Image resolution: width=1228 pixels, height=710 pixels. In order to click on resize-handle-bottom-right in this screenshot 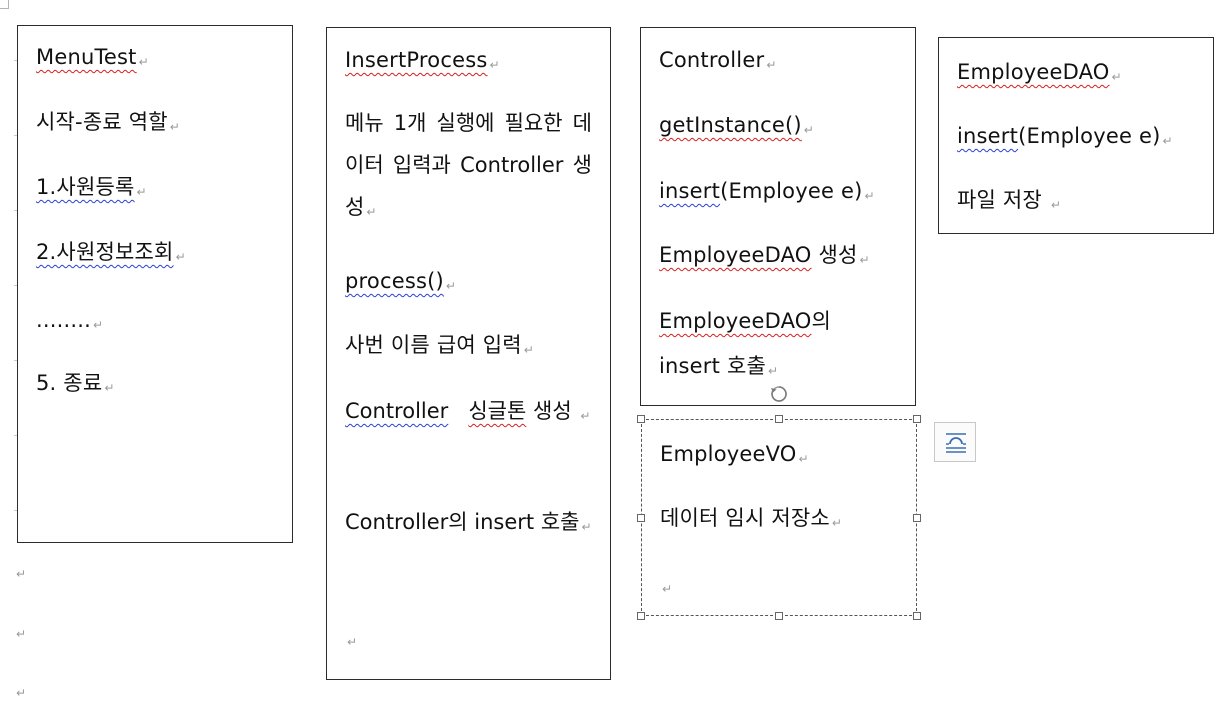, I will do `click(917, 616)`.